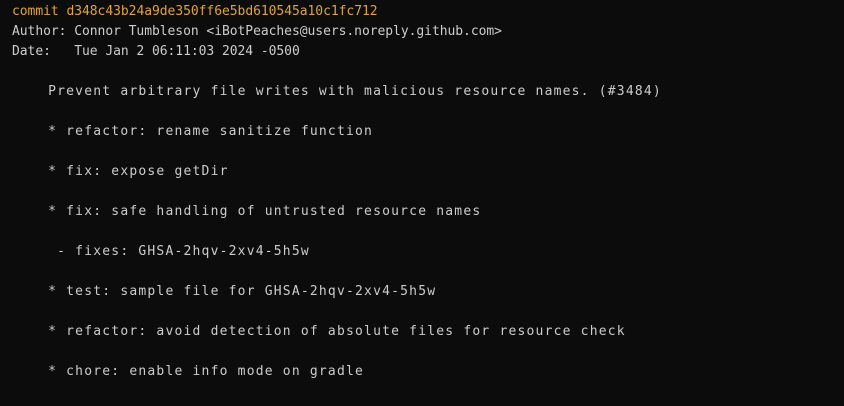 The width and height of the screenshot is (844, 406). Describe the element at coordinates (156, 51) in the screenshot. I see `date-line: Date: Tue Jan 2 06:11:03 2024 -0500` at that location.